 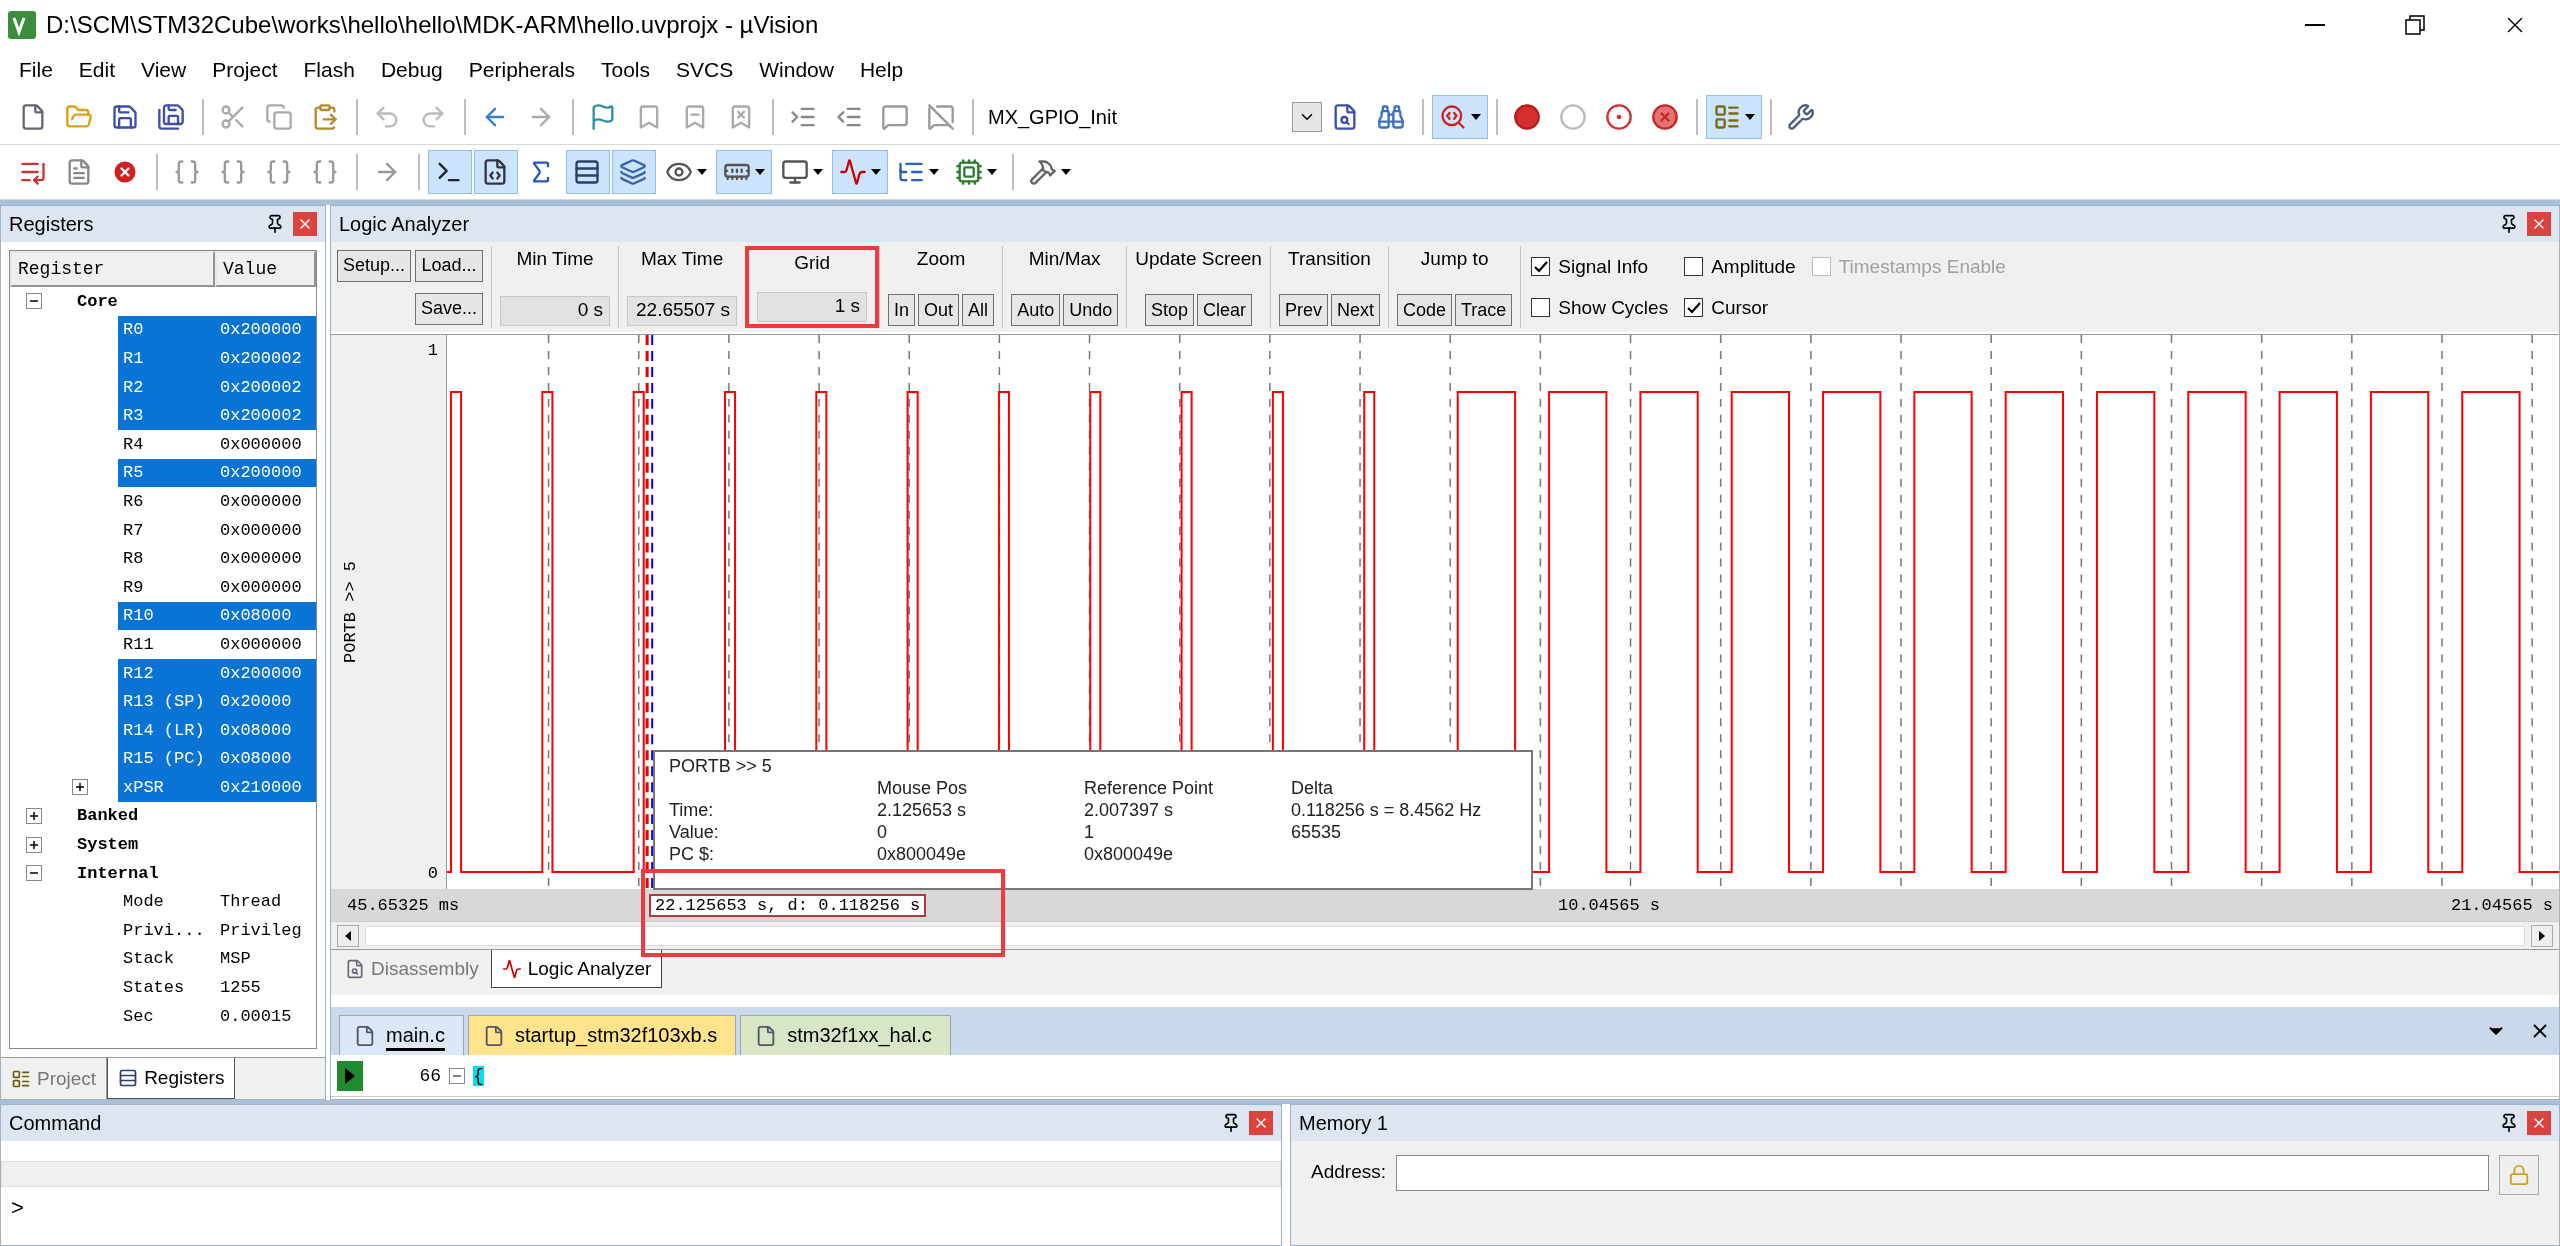 I want to click on menu-item: File, so click(x=36, y=70).